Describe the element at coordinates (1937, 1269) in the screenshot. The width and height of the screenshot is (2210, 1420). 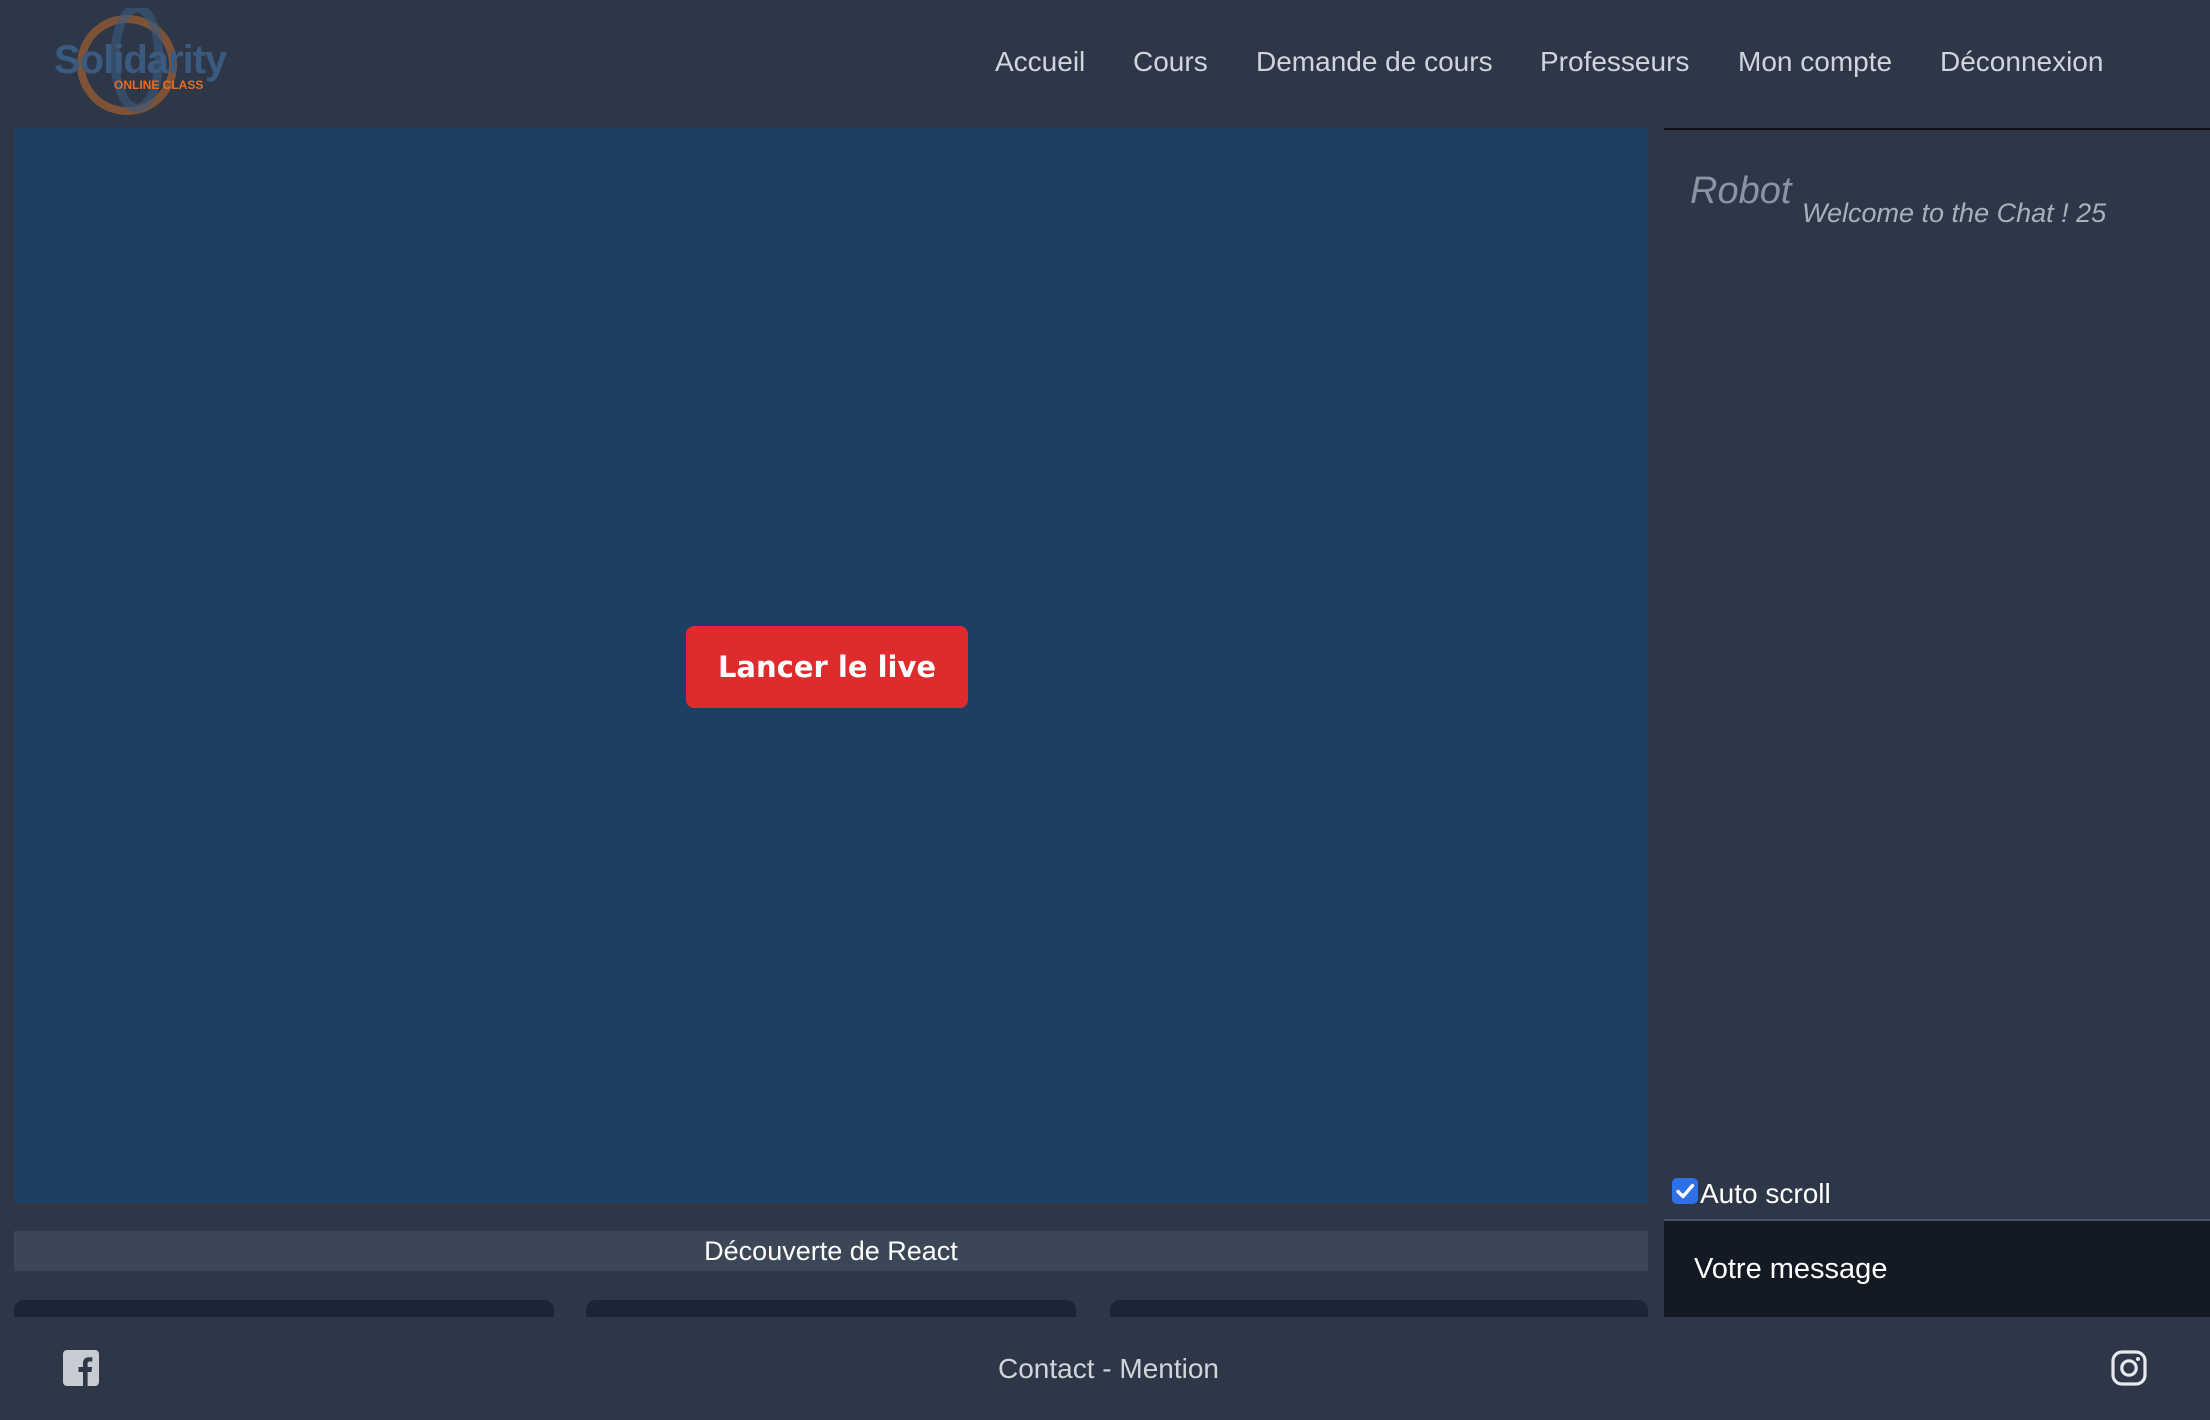
I see `chat-message-input` at that location.